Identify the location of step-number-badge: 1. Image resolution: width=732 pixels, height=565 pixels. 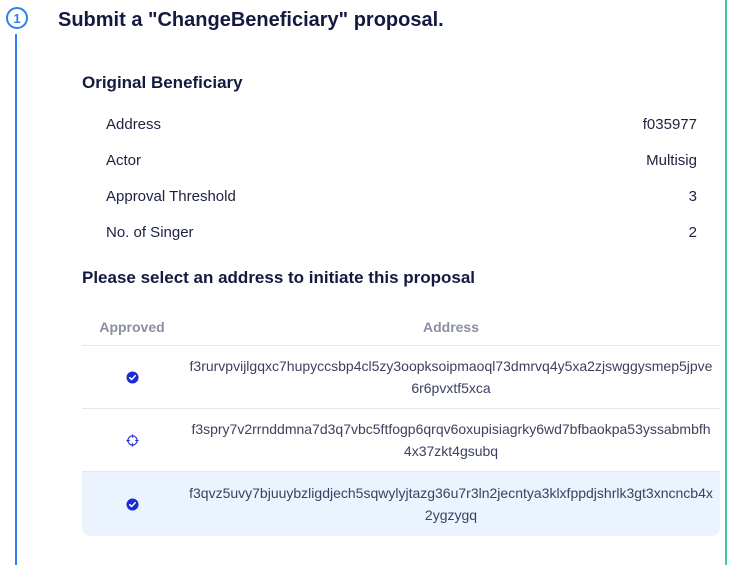
(17, 18).